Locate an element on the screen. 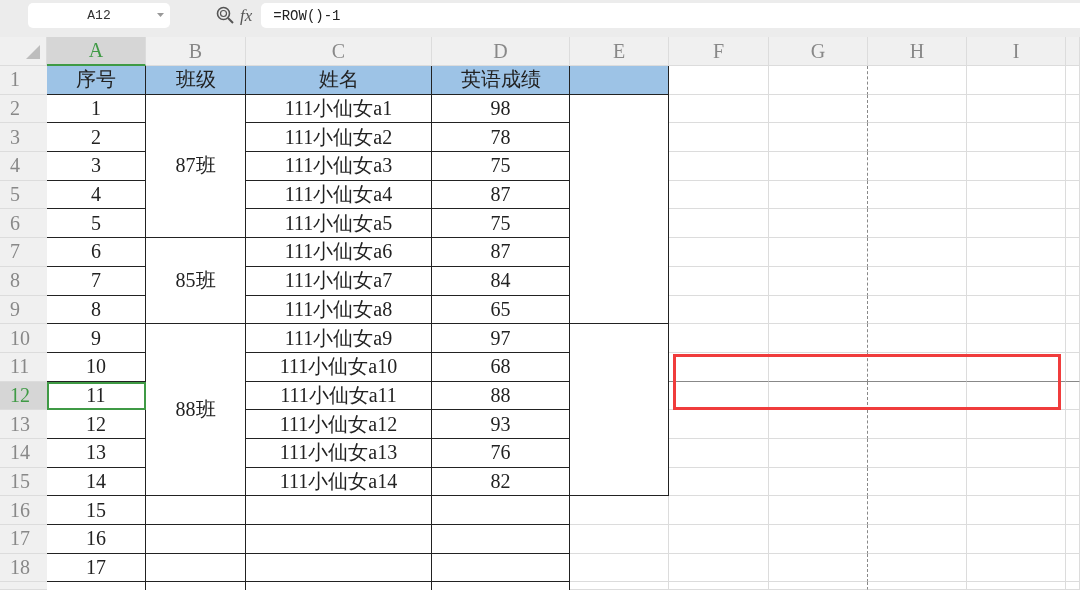  table-cell: 111小仙女a2 is located at coordinates (339, 138).